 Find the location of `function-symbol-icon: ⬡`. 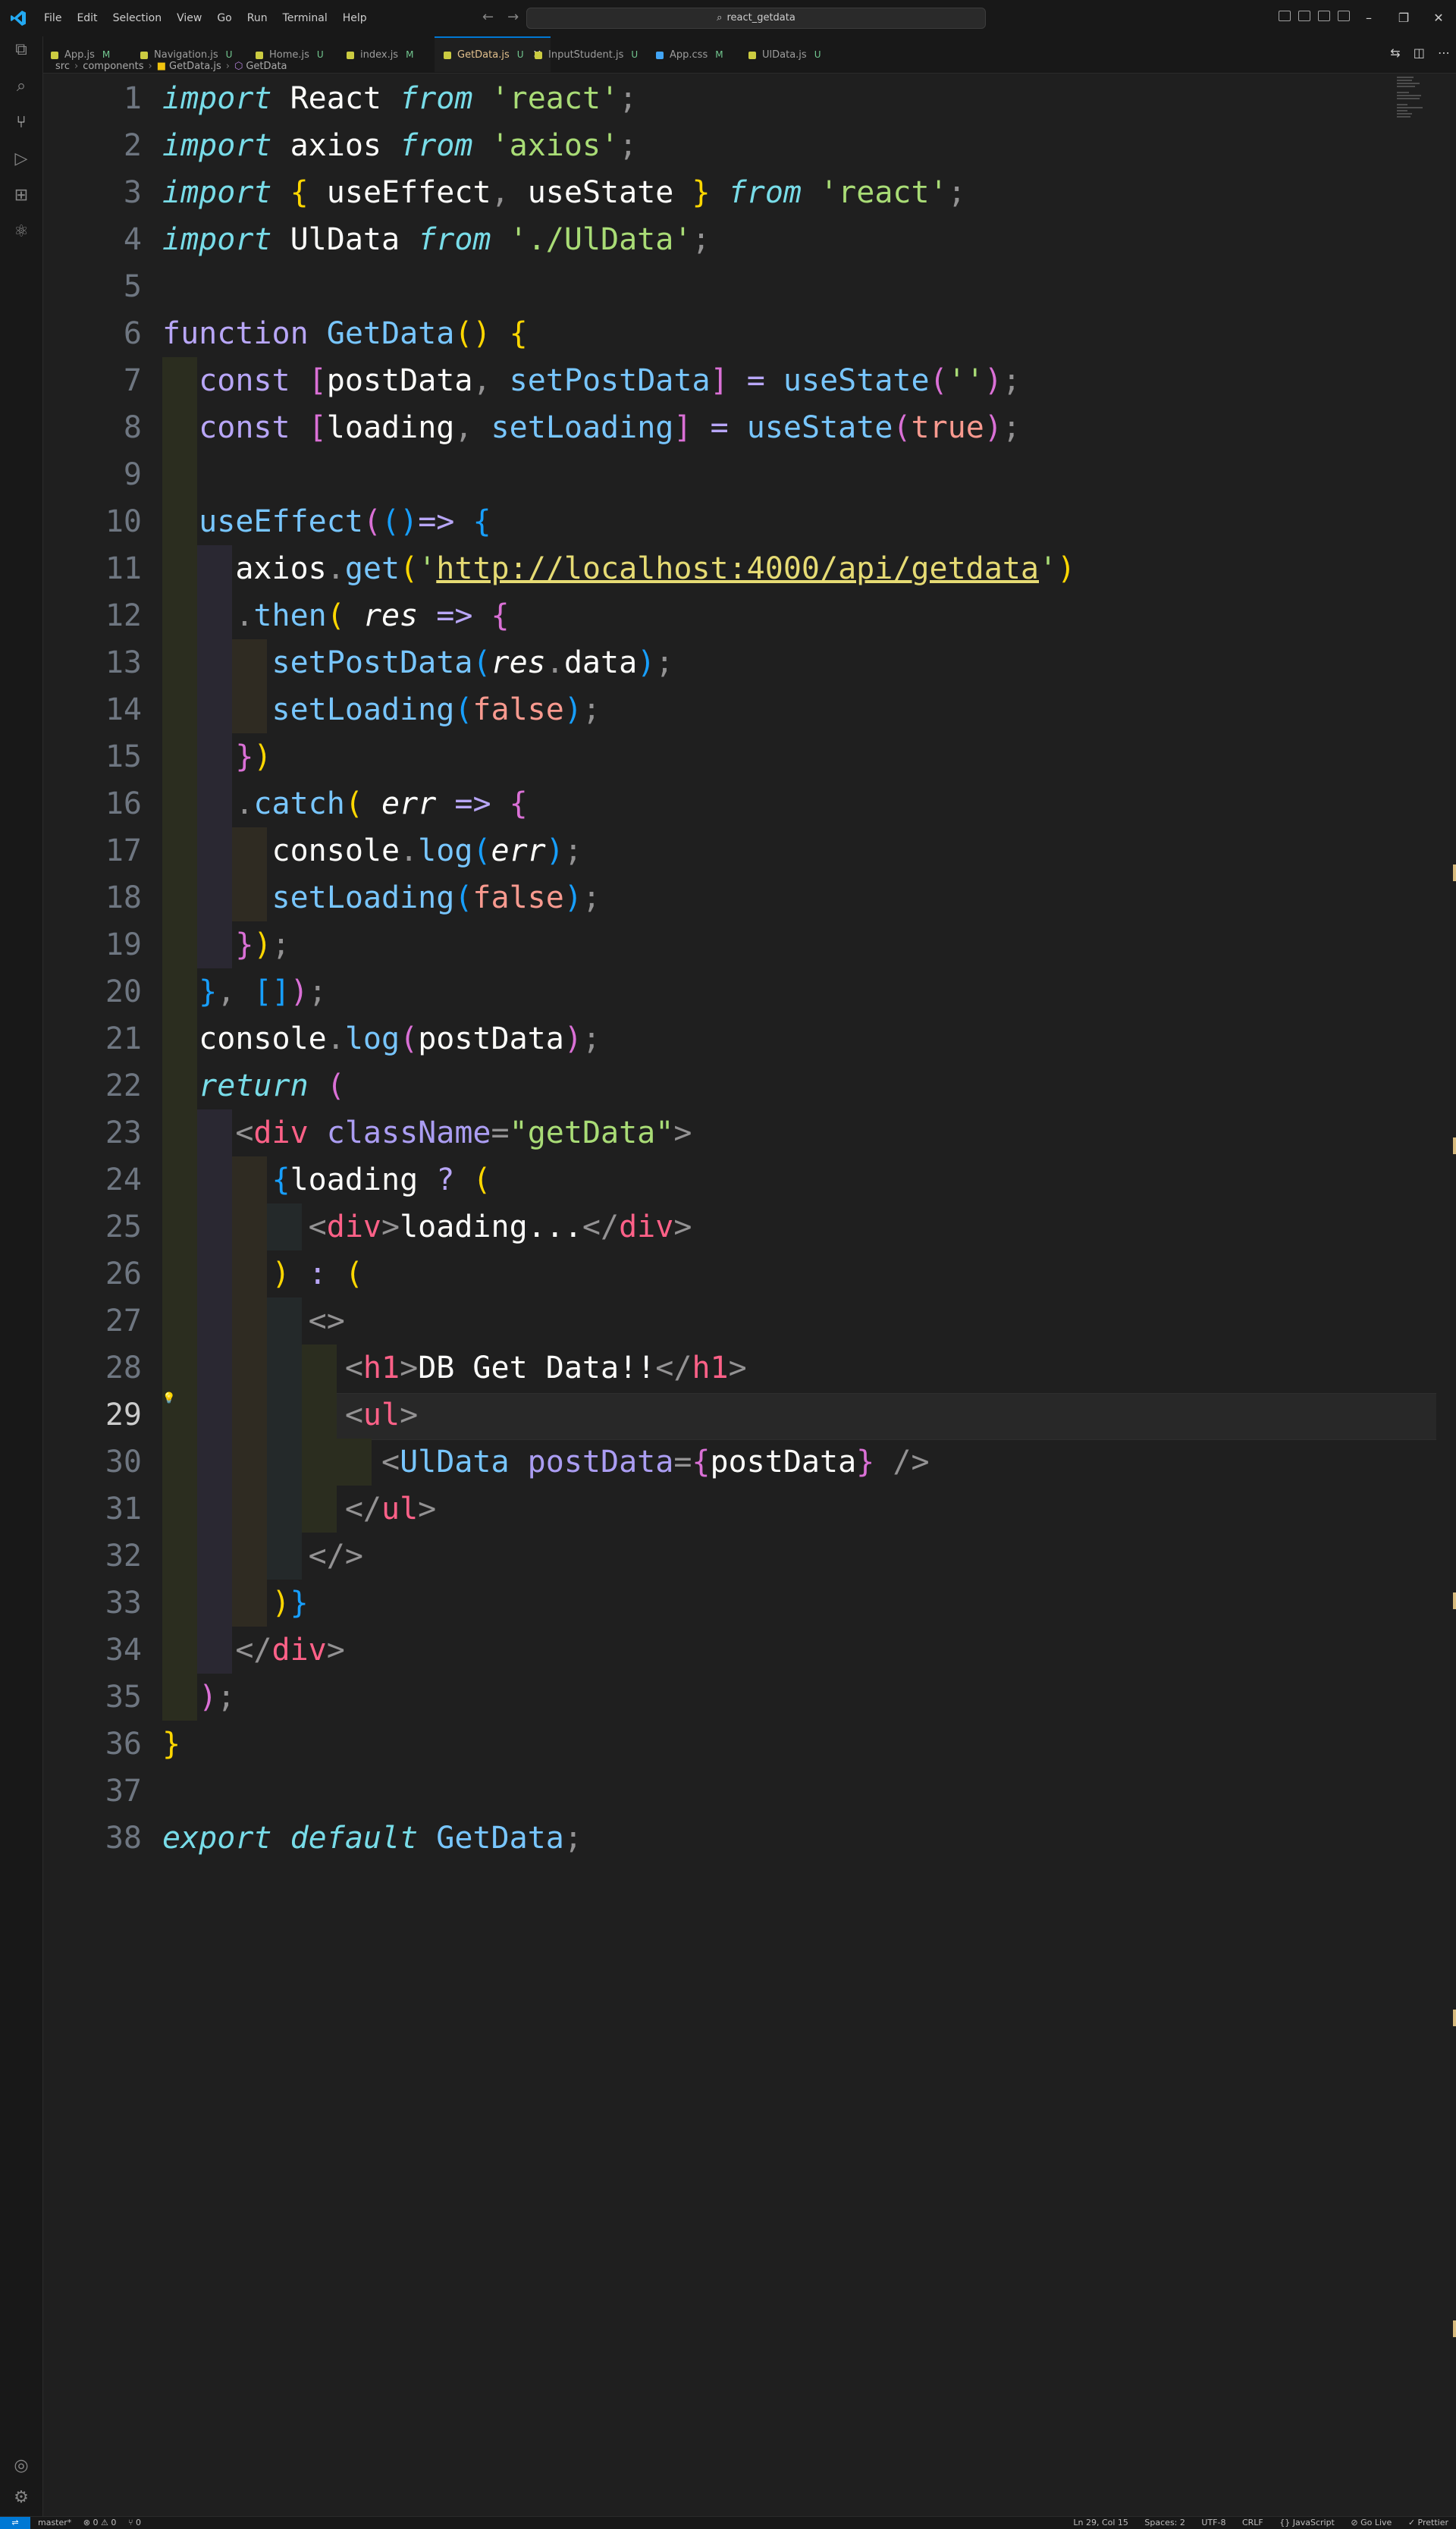

function-symbol-icon: ⬡ is located at coordinates (238, 66).